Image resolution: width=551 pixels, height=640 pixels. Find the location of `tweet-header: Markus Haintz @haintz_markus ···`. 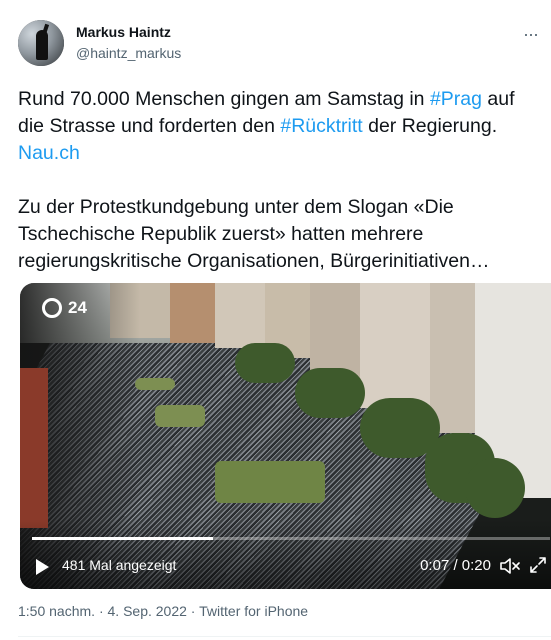

tweet-header: Markus Haintz @haintz_markus ··· is located at coordinates (278, 44).